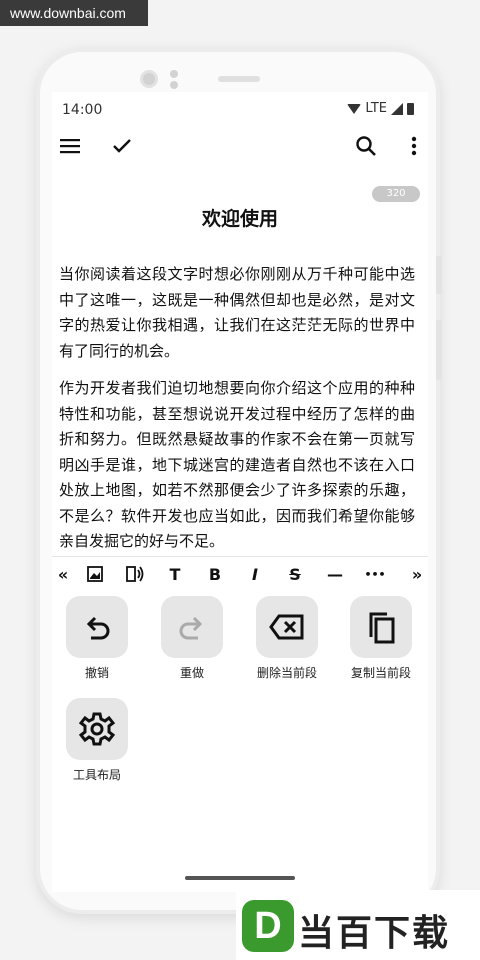 Image resolution: width=480 pixels, height=960 pixels. What do you see at coordinates (97, 627) in the screenshot?
I see `undo-icon` at bounding box center [97, 627].